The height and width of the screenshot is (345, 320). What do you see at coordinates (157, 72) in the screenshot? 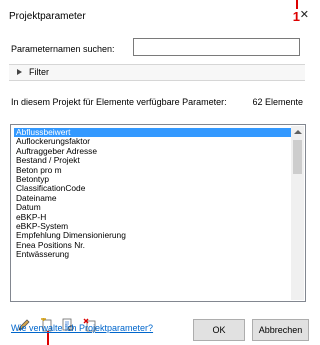
I see `filter-expander` at bounding box center [157, 72].